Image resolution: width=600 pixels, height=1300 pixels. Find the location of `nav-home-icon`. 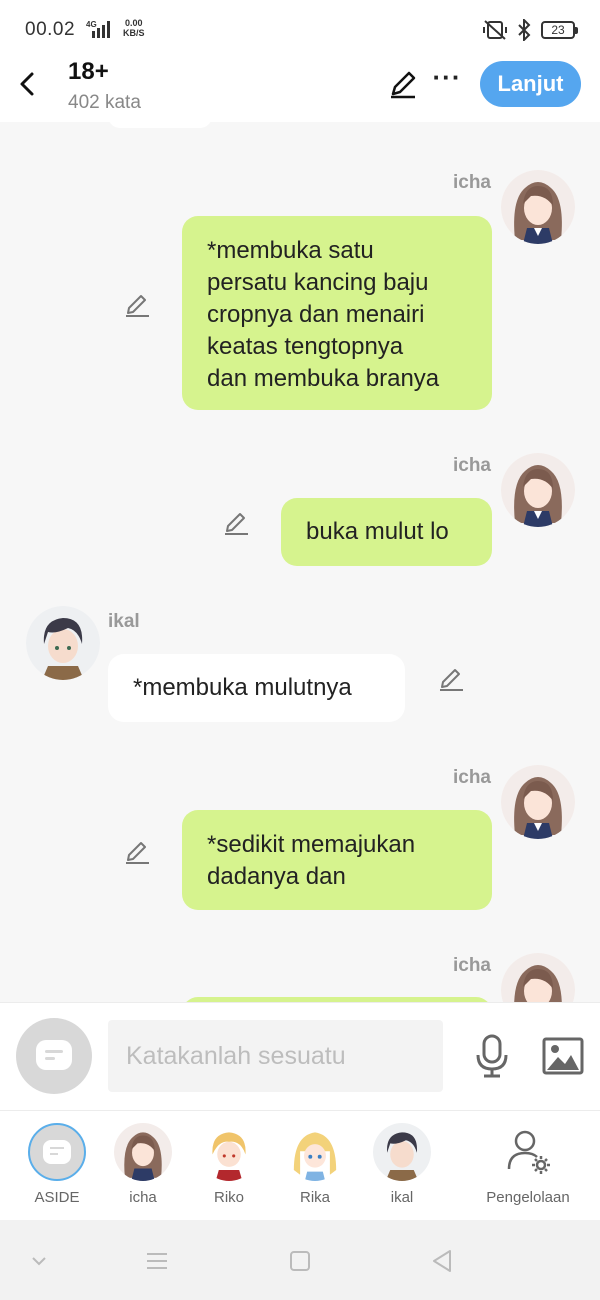

nav-home-icon is located at coordinates (300, 1261).